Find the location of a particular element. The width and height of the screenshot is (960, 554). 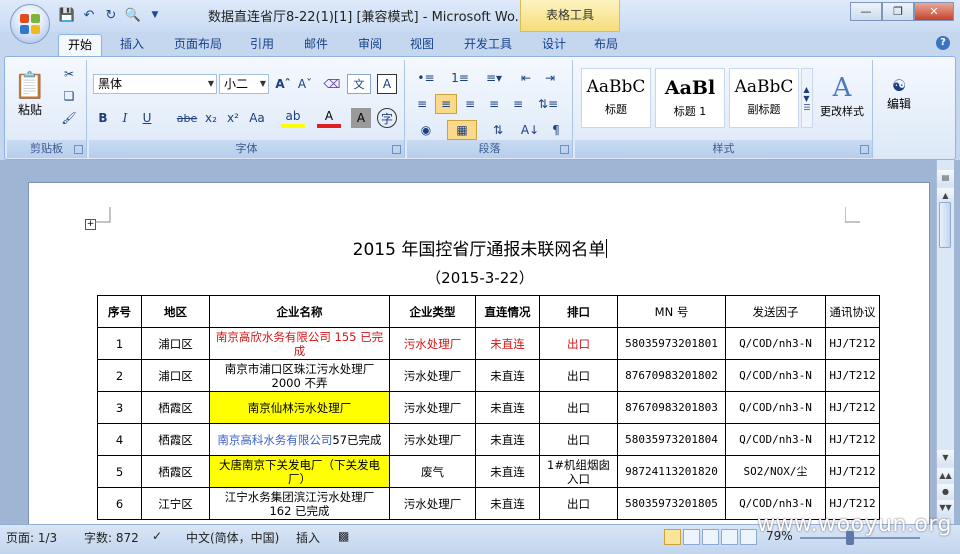

styles-launcher-icon is located at coordinates (864, 149).